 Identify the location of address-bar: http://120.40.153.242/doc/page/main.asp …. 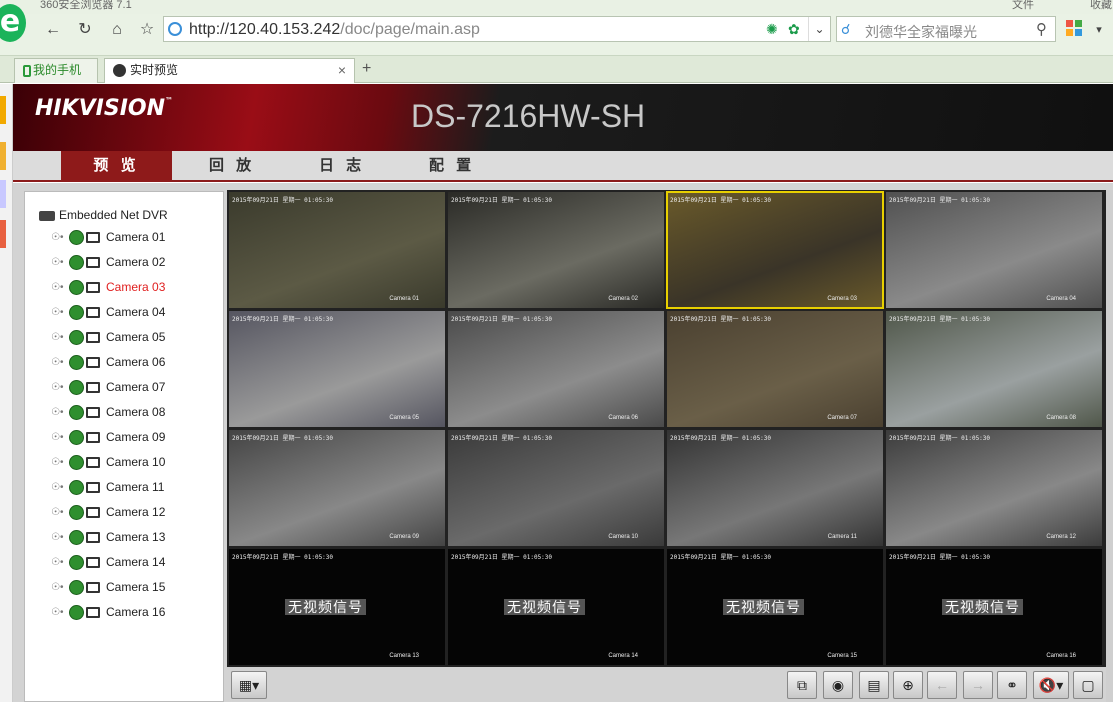
(497, 29).